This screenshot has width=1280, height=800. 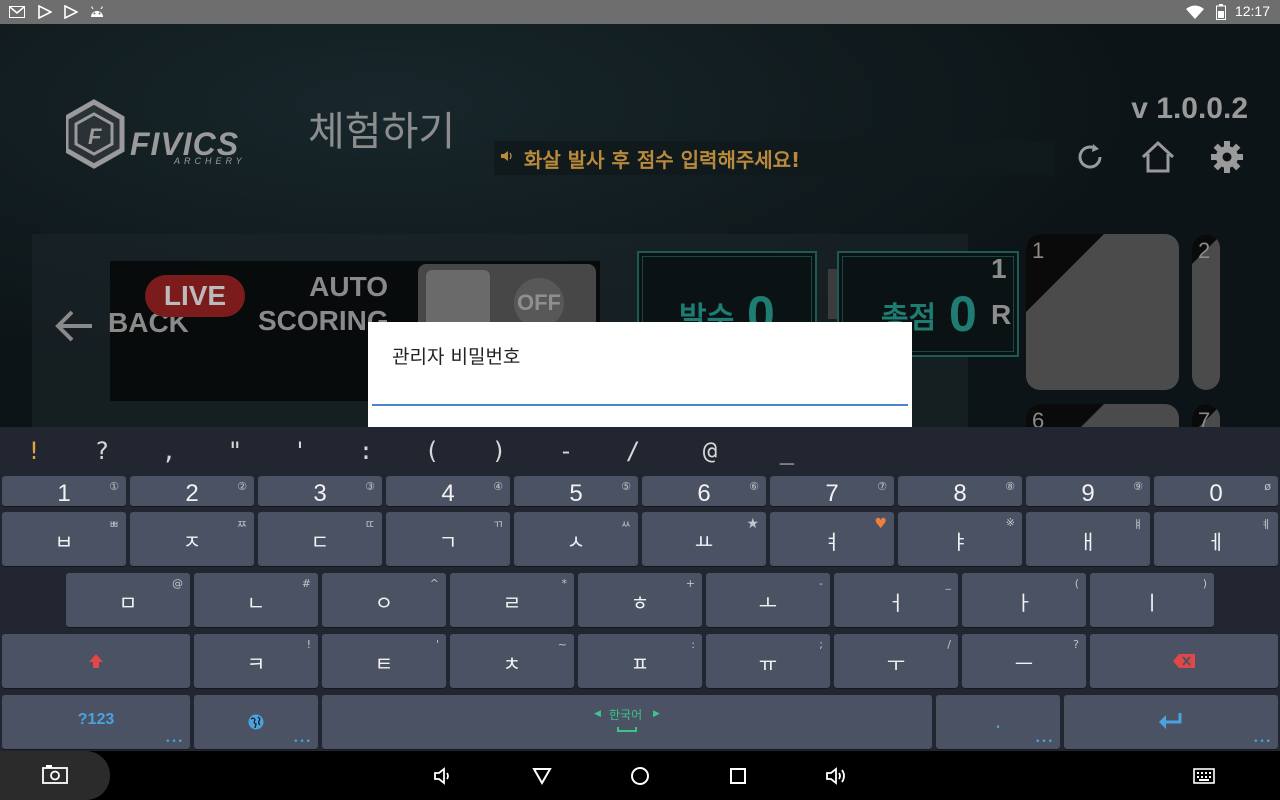 I want to click on key-siot: ㅅㅆ, so click(x=576, y=539).